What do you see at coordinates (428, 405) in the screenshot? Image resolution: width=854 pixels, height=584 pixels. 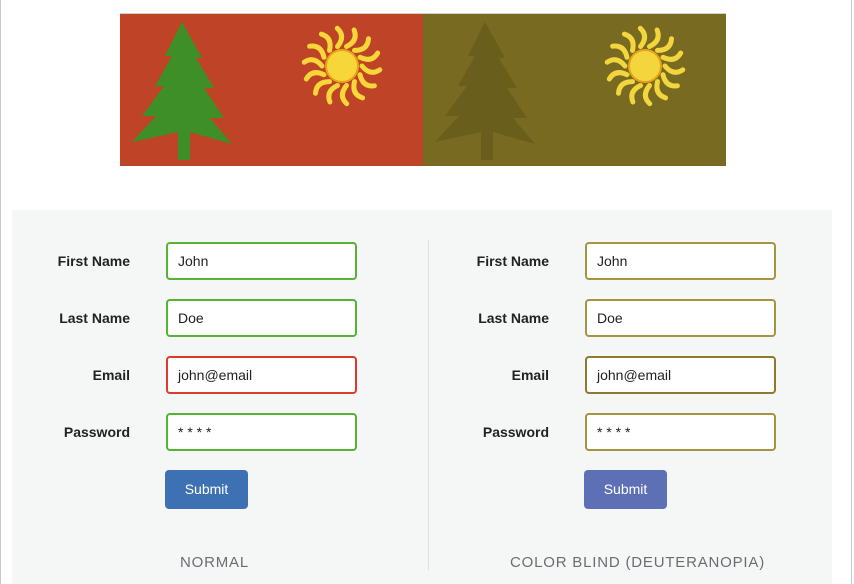 I see `panel-divider` at bounding box center [428, 405].